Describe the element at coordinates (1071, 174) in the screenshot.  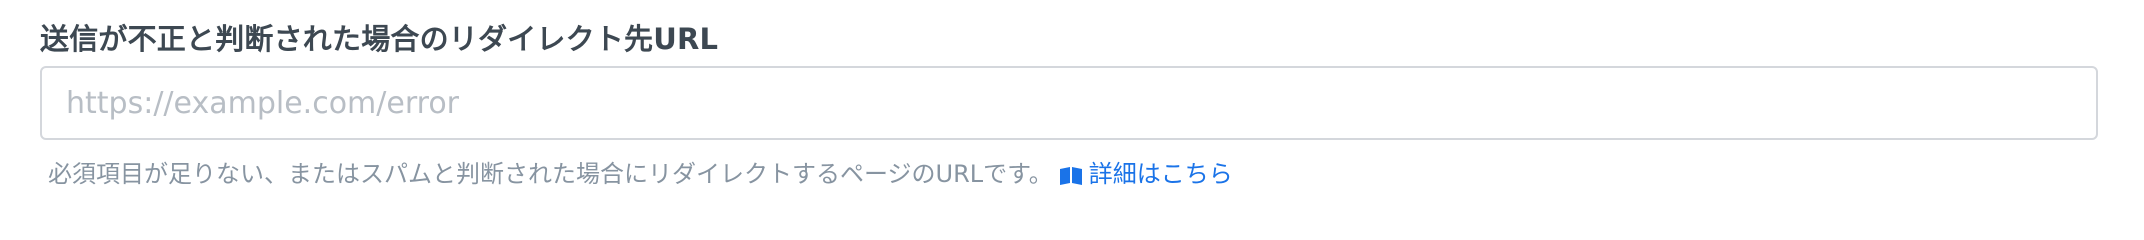
I see `book-icon` at that location.